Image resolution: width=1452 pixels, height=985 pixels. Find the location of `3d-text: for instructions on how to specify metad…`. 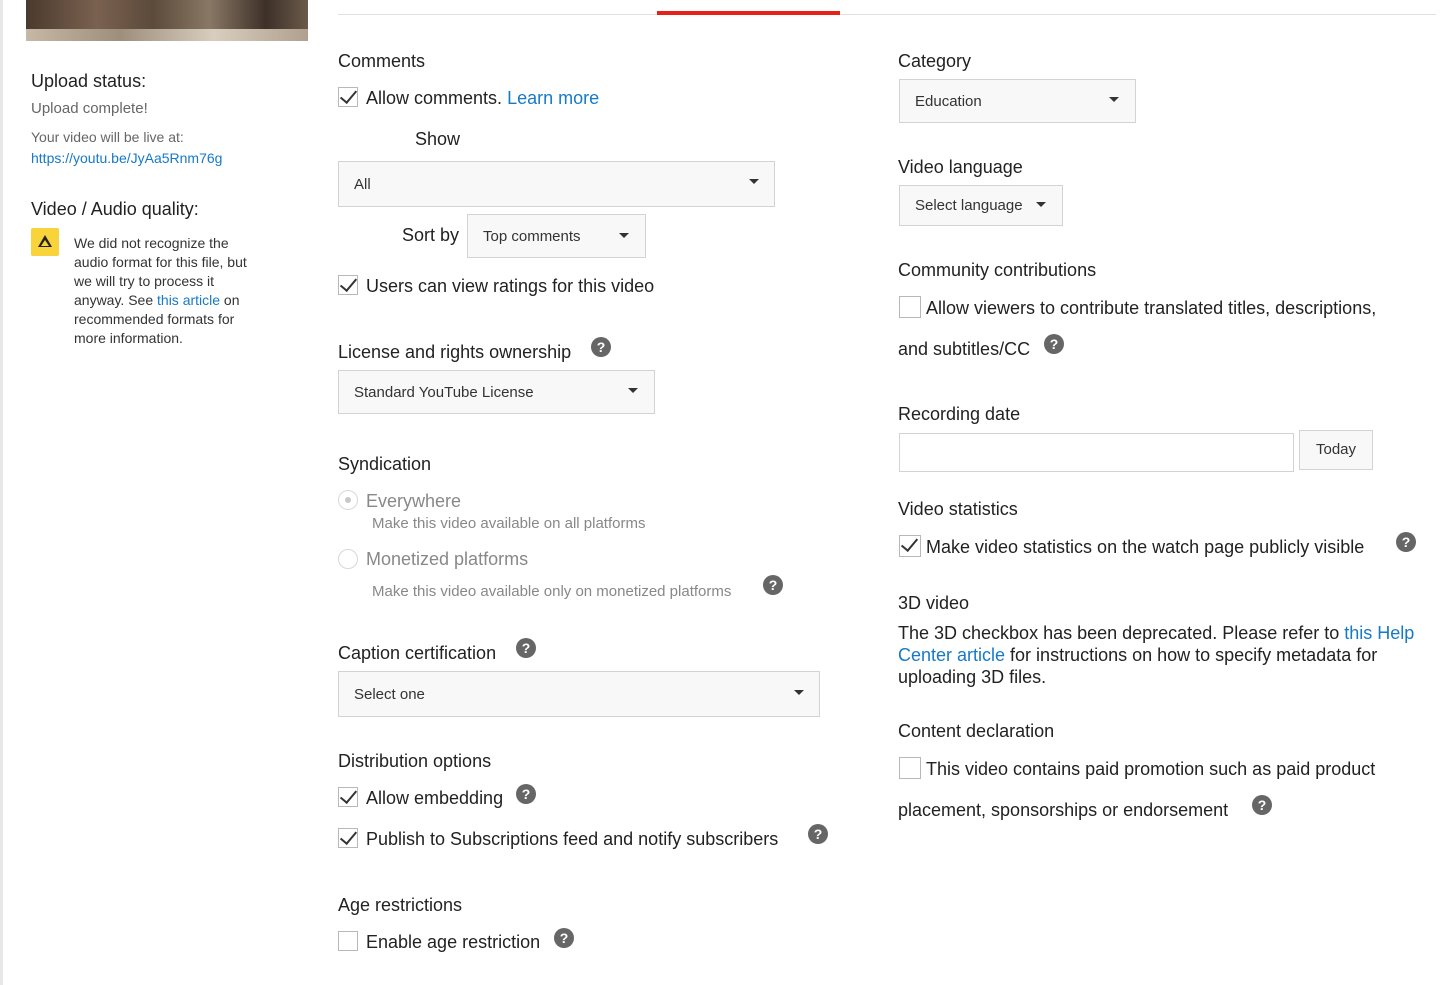

3d-text: for instructions on how to specify metad… is located at coordinates (1191, 655).